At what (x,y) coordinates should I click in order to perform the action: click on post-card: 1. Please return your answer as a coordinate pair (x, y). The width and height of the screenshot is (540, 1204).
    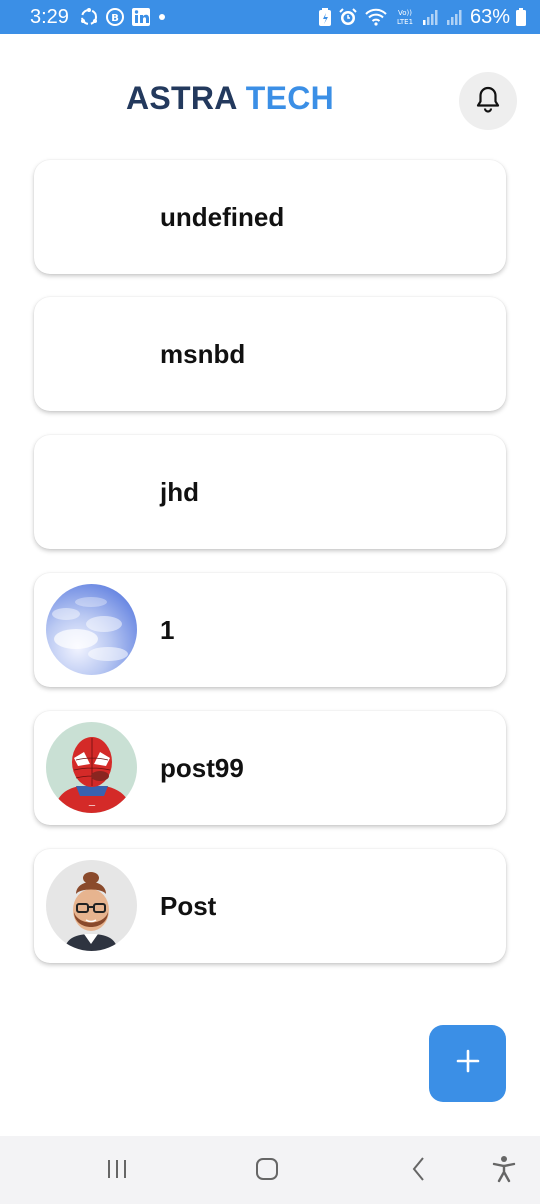
    Looking at the image, I should click on (270, 630).